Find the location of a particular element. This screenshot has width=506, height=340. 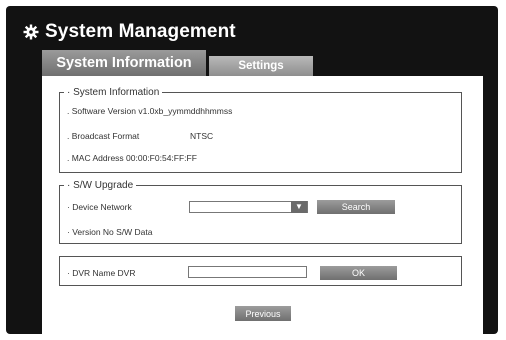

device-label: · Device Network is located at coordinates (99, 207).